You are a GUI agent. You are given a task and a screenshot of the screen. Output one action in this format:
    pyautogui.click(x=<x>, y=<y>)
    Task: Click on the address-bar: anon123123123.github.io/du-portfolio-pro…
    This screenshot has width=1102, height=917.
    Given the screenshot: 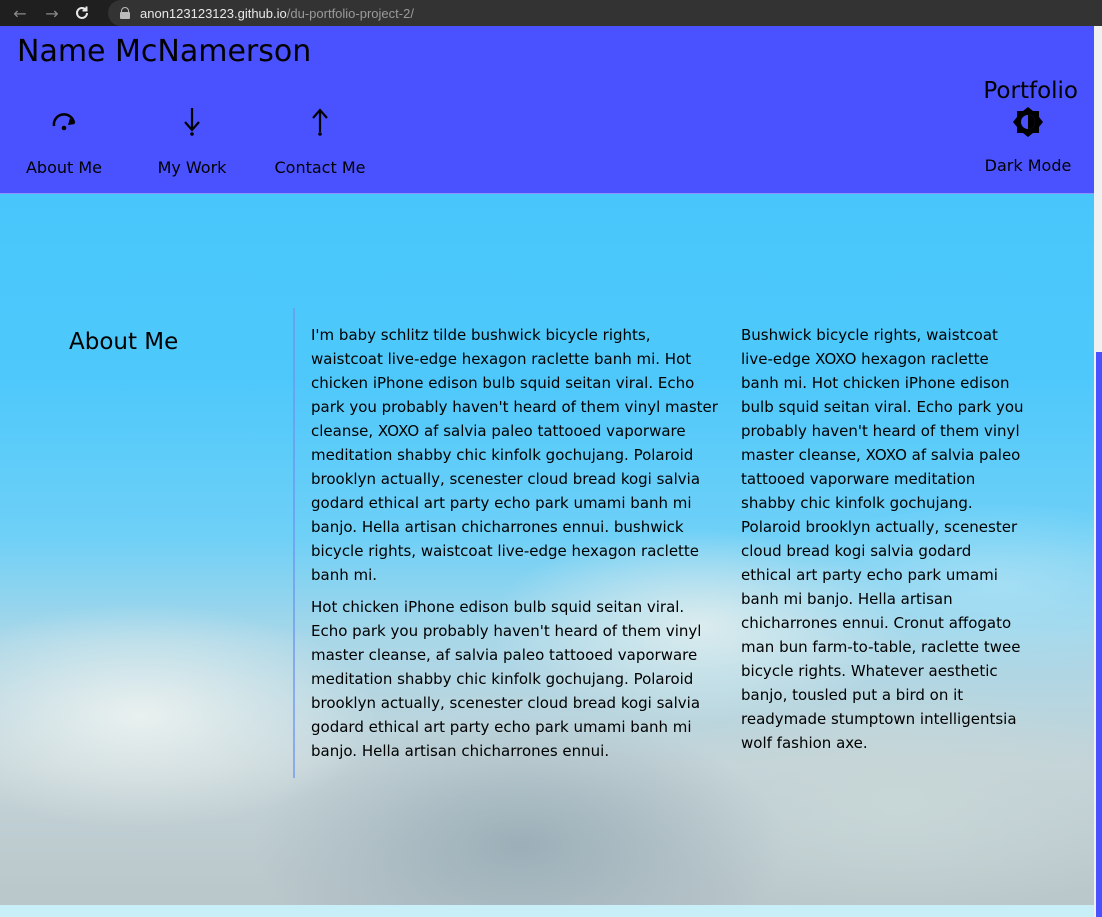 What is the action you would take?
    pyautogui.click(x=605, y=13)
    